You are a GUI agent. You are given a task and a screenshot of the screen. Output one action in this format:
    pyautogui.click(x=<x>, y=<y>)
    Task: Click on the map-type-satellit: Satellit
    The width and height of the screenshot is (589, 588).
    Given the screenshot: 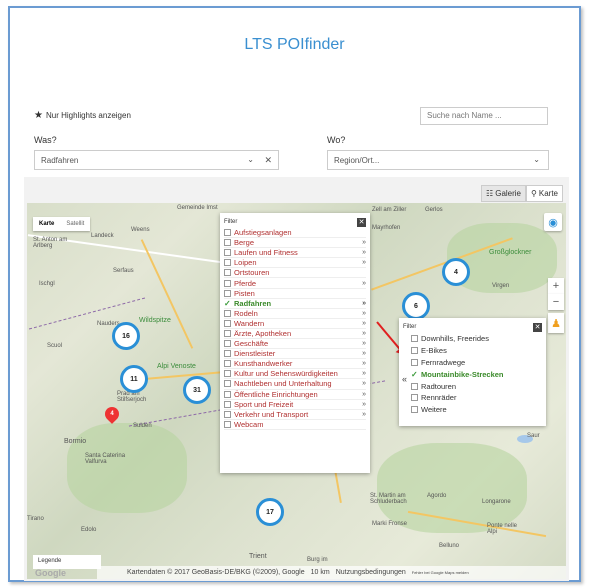 What is the action you would take?
    pyautogui.click(x=75, y=224)
    